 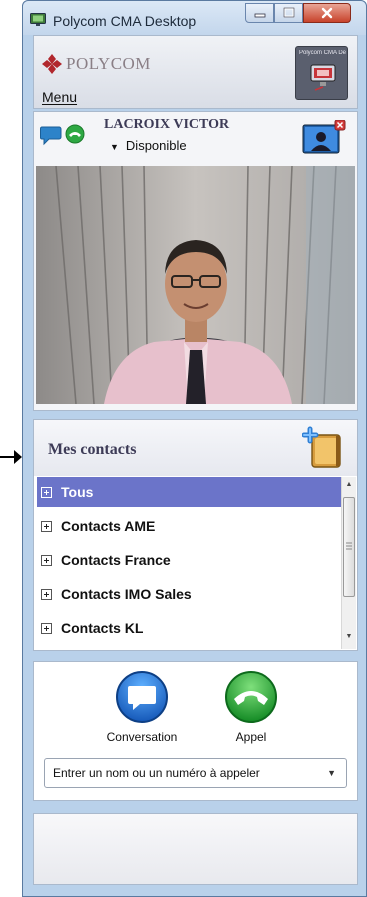 I want to click on dropdown-caret-icon: ▼, so click(x=331, y=773).